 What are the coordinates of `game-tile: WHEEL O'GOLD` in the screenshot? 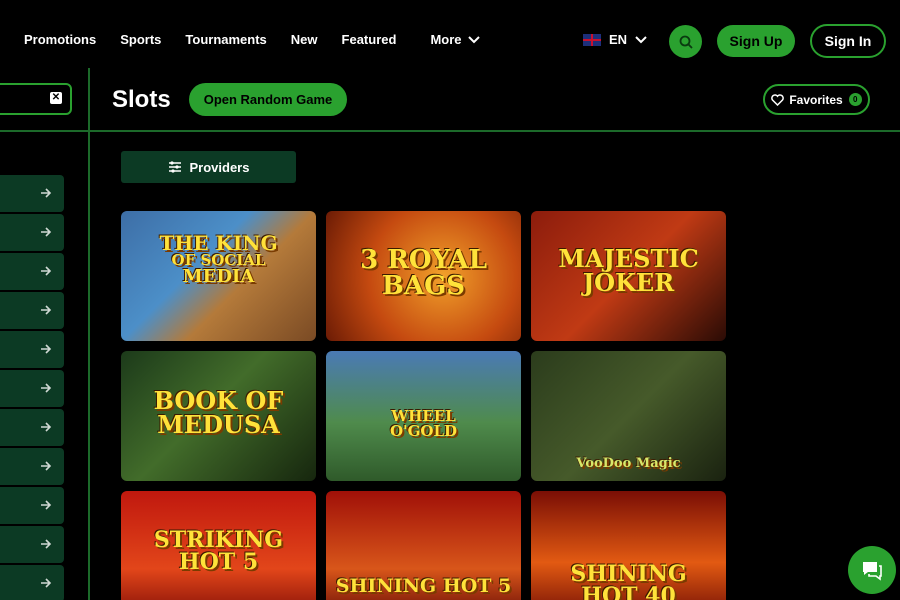 It's located at (423, 416).